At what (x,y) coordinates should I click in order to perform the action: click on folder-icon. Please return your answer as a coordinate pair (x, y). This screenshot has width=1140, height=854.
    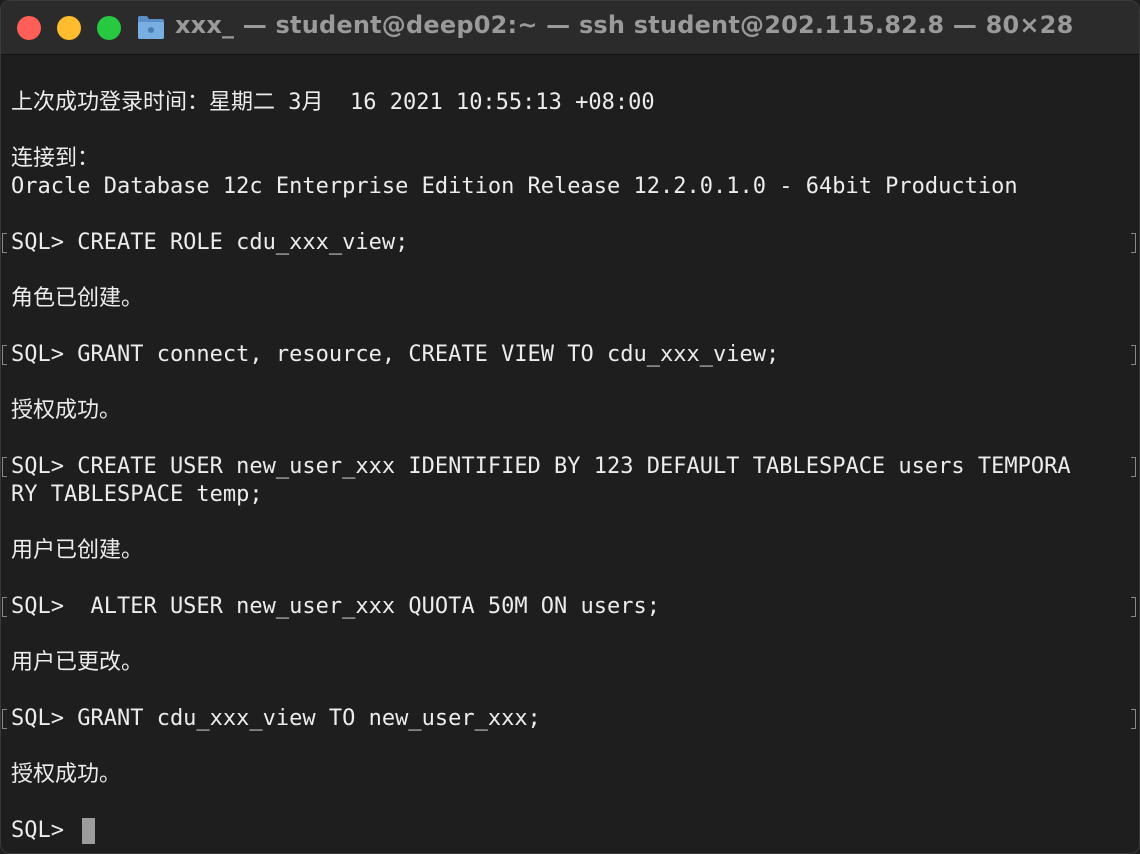
    Looking at the image, I should click on (151, 27).